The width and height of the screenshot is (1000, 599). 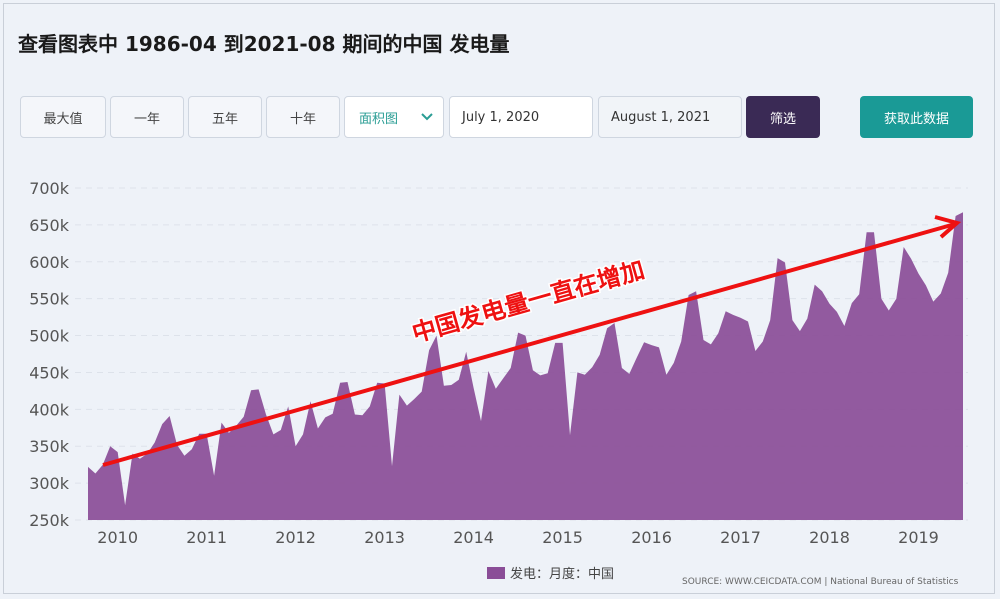 I want to click on x-tick-label: 2019, so click(x=918, y=537).